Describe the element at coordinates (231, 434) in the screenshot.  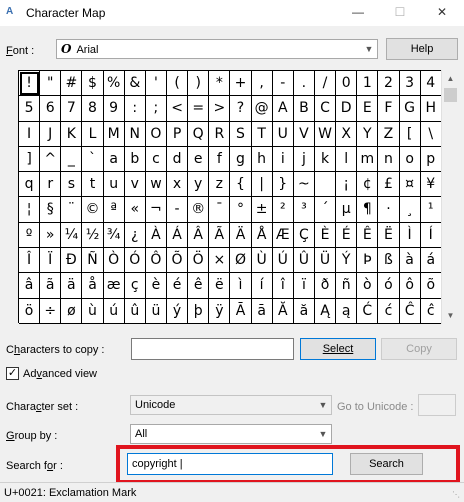
I see `group-by-dropdown: All ▼` at that location.